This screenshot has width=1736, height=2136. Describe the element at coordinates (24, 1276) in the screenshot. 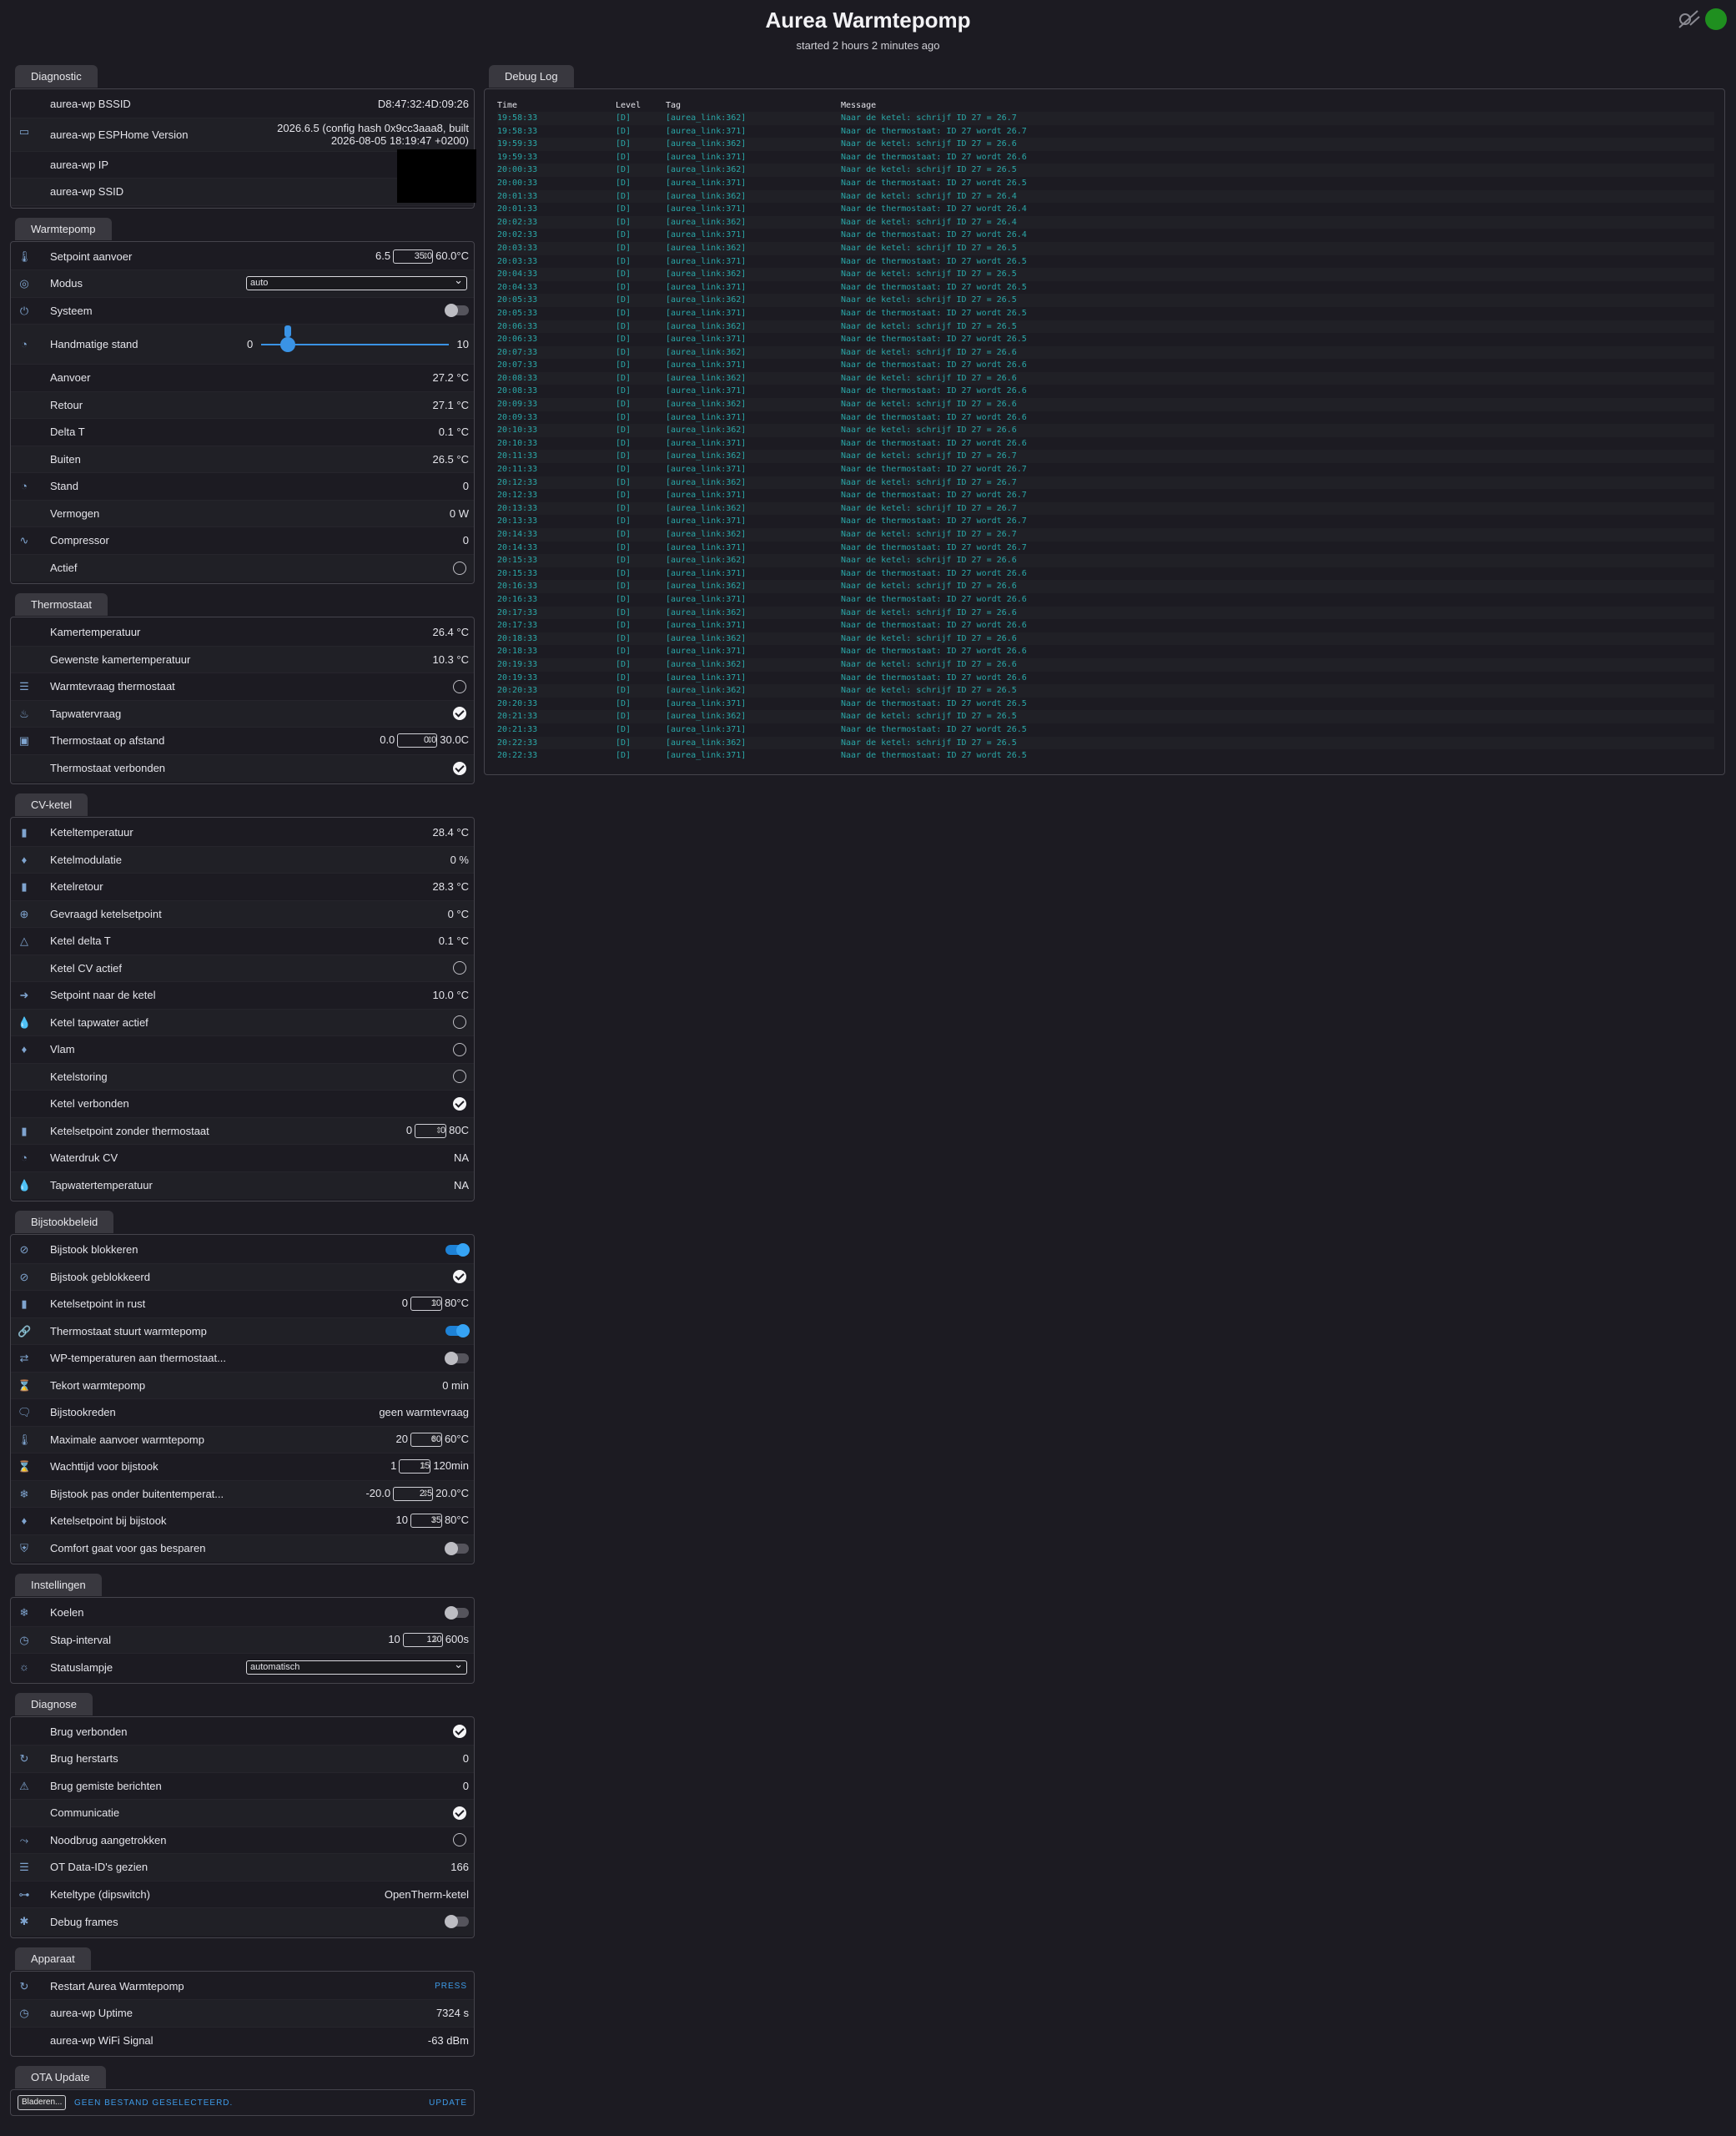

I see `fire-off-icon: ⊘` at that location.